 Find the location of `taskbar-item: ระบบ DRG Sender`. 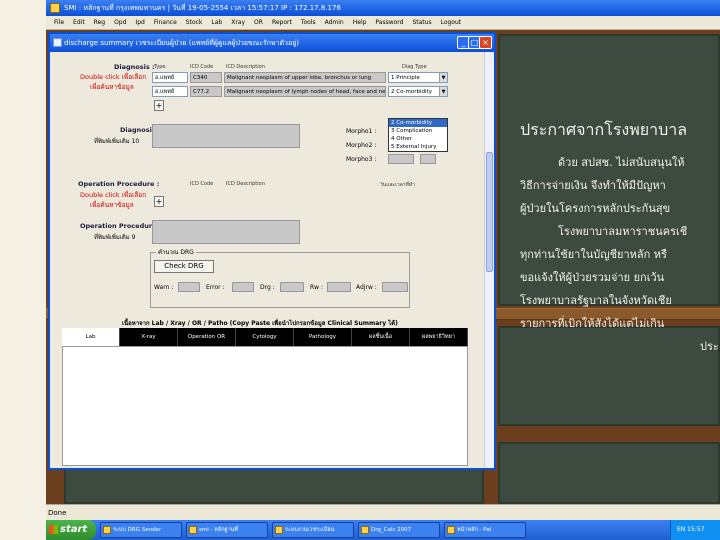

taskbar-item: ระบบ DRG Sender is located at coordinates (141, 530).